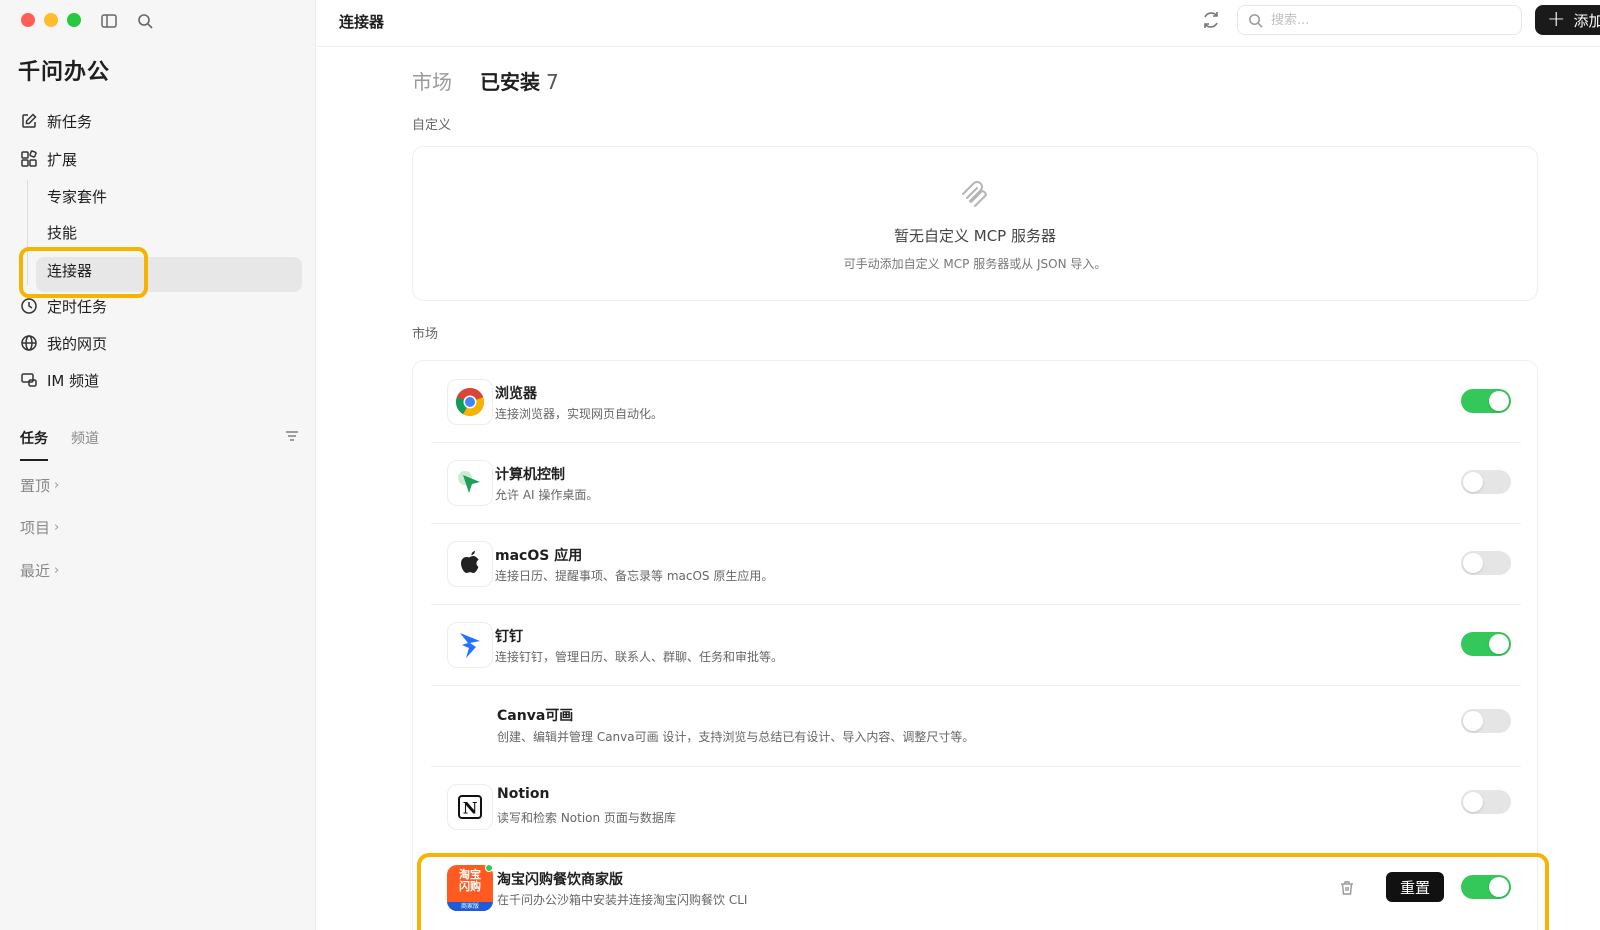  I want to click on refresh-icon, so click(1211, 20).